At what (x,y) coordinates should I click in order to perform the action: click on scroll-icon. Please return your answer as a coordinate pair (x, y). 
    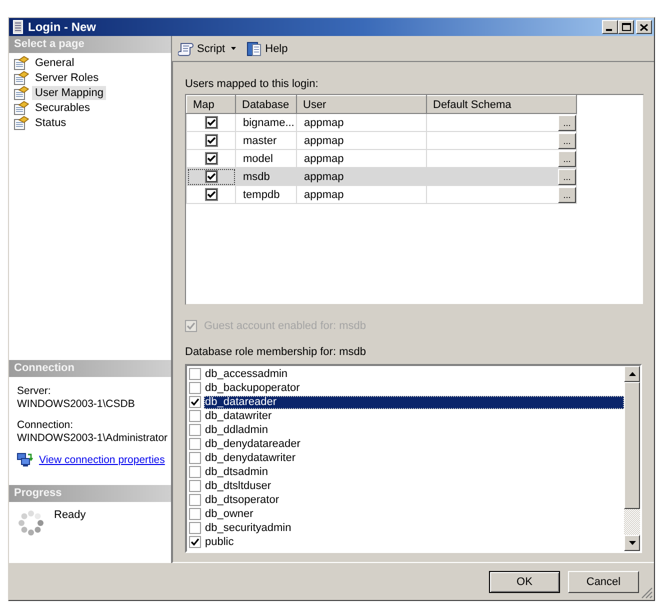
    Looking at the image, I should click on (186, 48).